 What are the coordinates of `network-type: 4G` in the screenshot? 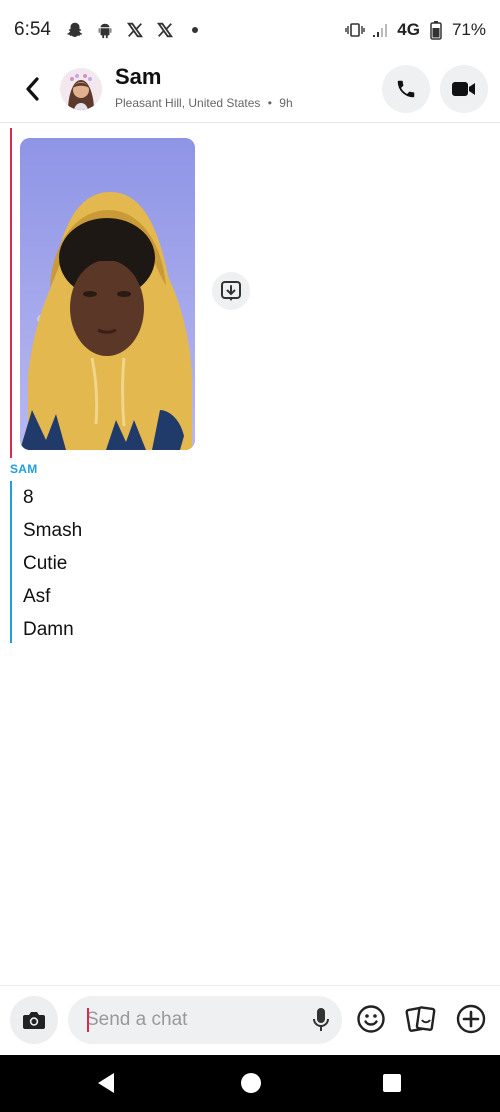 It's located at (408, 29).